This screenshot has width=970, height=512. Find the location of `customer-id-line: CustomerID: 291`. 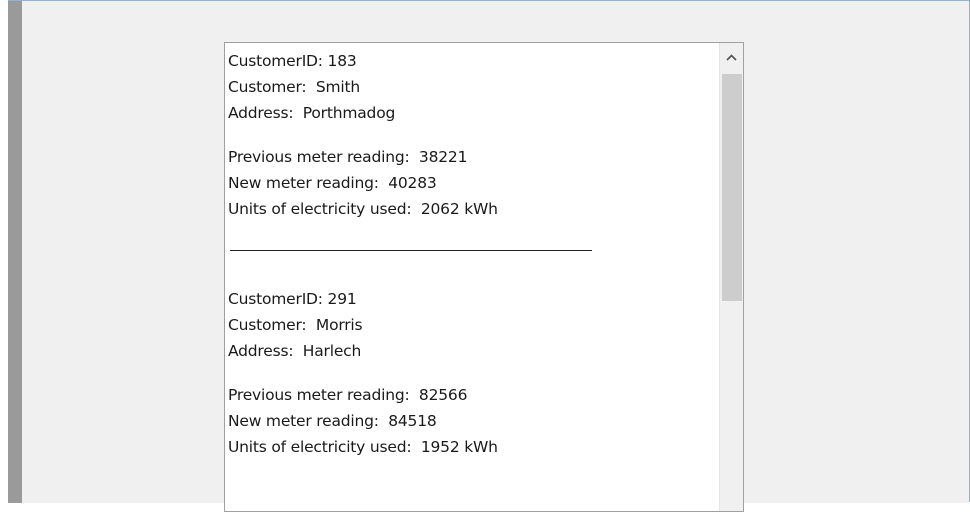

customer-id-line: CustomerID: 291 is located at coordinates (292, 299).